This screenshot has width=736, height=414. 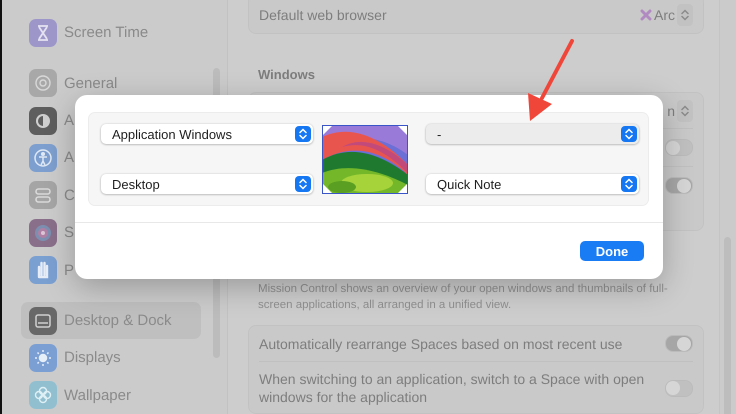 What do you see at coordinates (43, 320) in the screenshot?
I see `window-icon` at bounding box center [43, 320].